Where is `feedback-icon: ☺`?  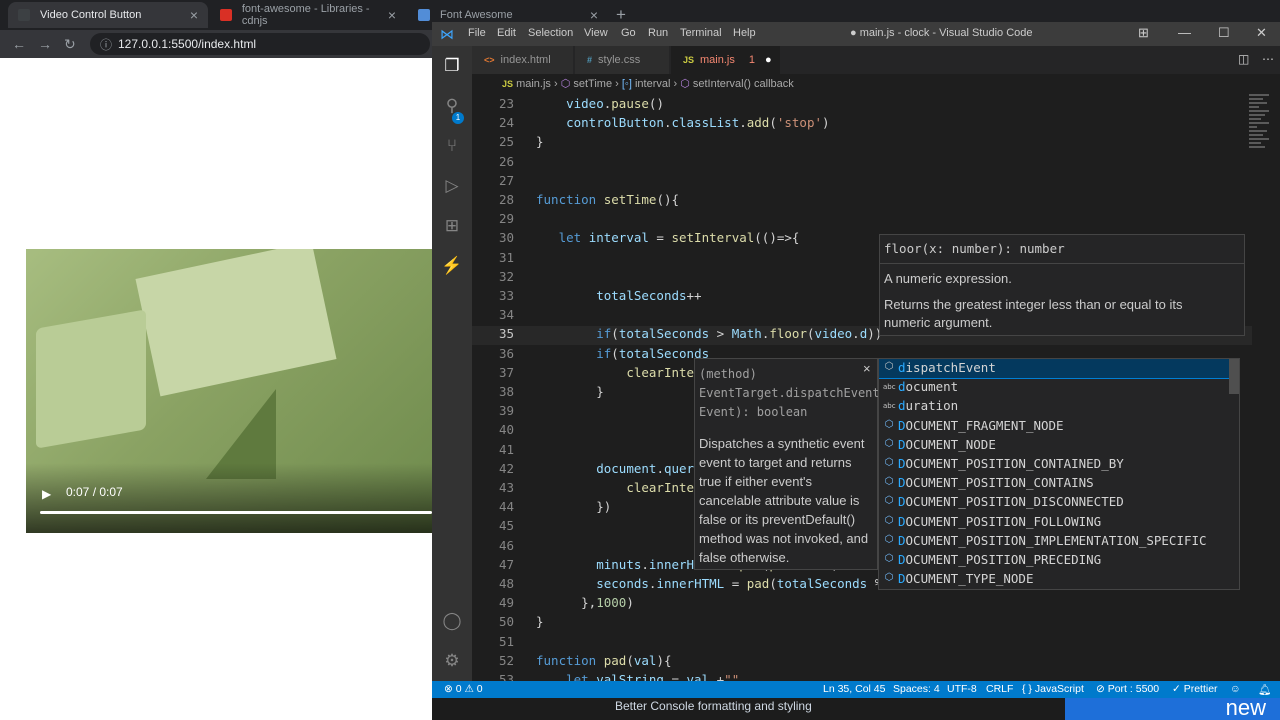
feedback-icon: ☺ is located at coordinates (1235, 689).